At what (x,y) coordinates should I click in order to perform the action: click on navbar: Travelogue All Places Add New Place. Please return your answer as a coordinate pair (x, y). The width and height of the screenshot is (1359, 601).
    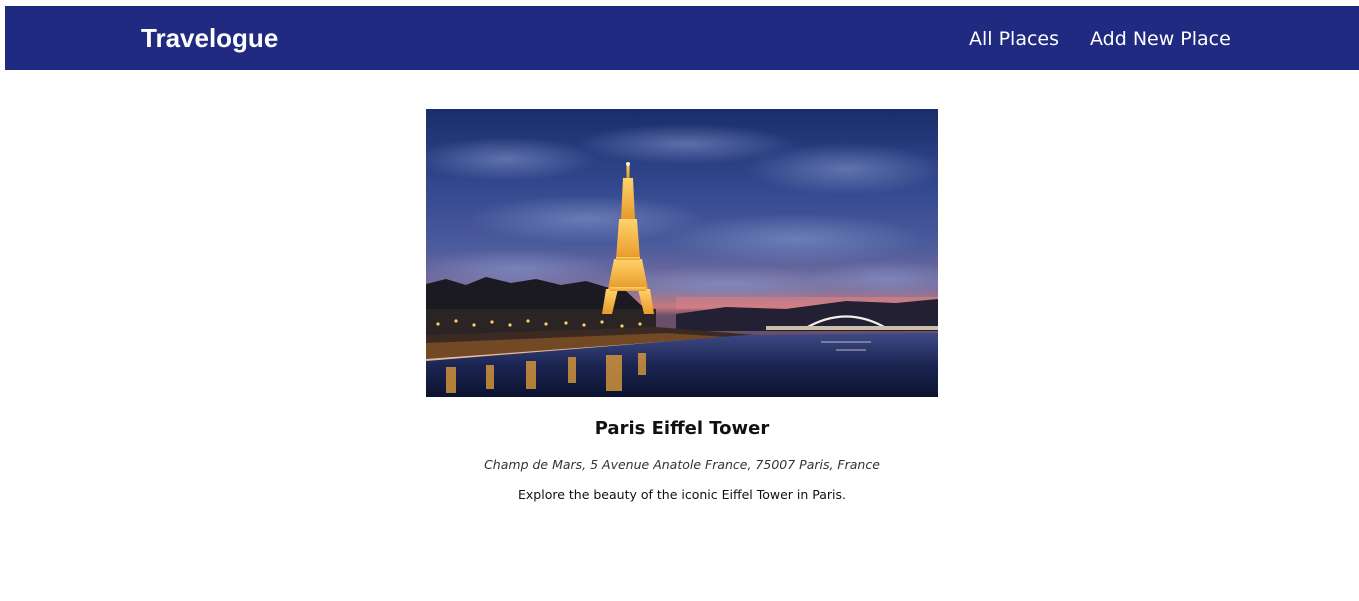
    Looking at the image, I should click on (682, 38).